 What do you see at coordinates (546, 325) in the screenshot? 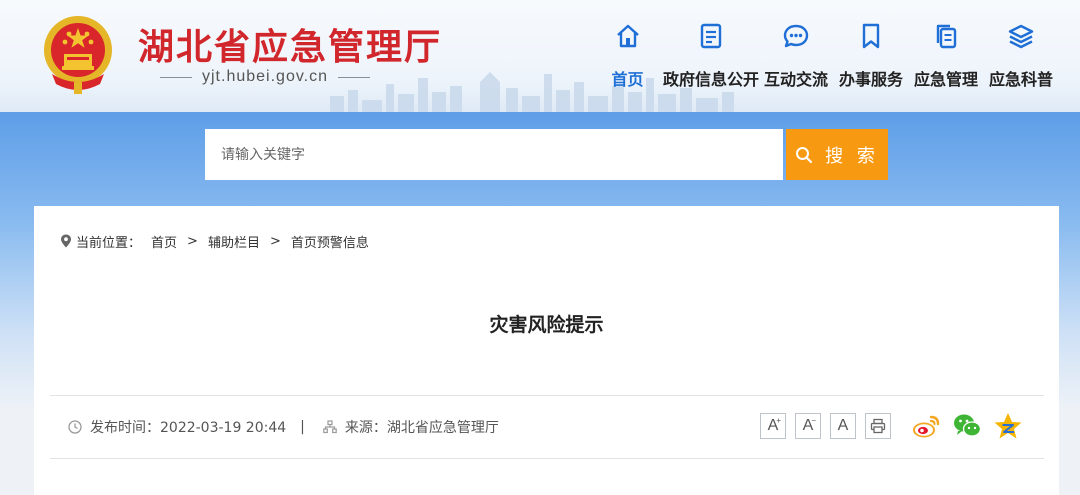
I see `article-title: 灾害风险提示` at bounding box center [546, 325].